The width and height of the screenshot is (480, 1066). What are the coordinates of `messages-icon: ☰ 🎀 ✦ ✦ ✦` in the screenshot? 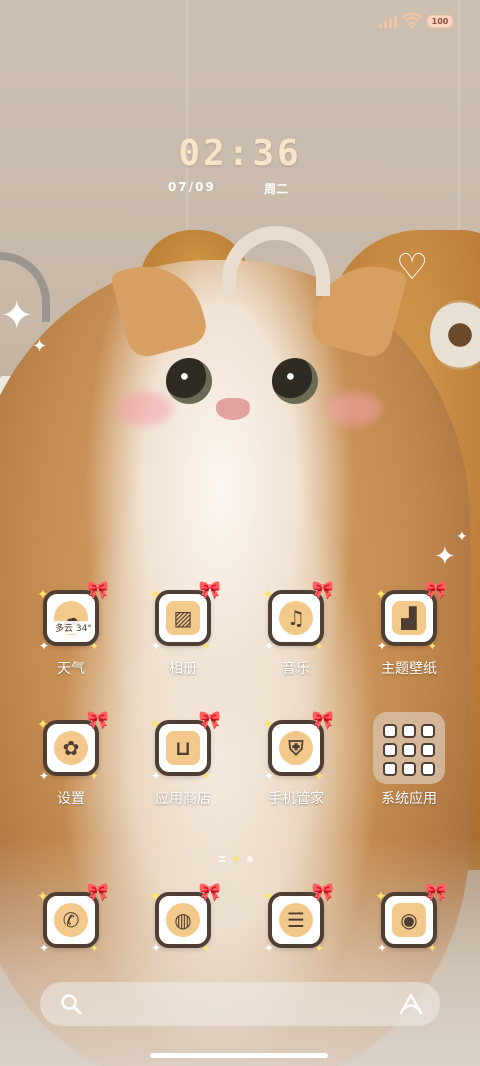 It's located at (298, 919).